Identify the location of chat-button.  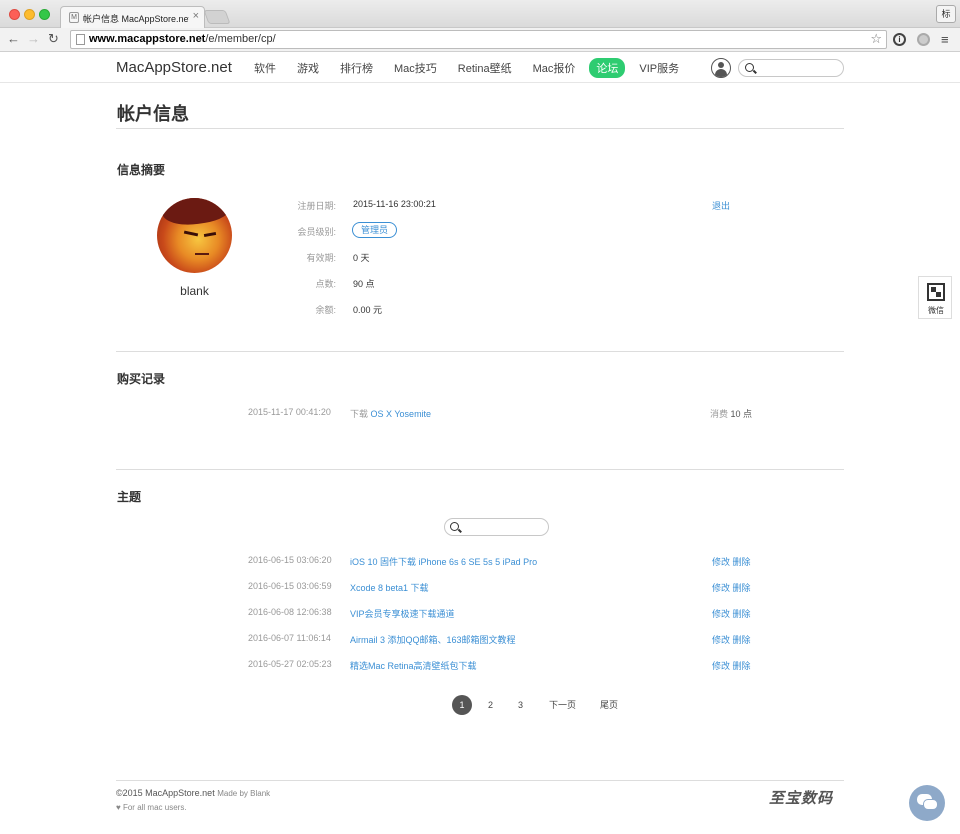
(927, 803).